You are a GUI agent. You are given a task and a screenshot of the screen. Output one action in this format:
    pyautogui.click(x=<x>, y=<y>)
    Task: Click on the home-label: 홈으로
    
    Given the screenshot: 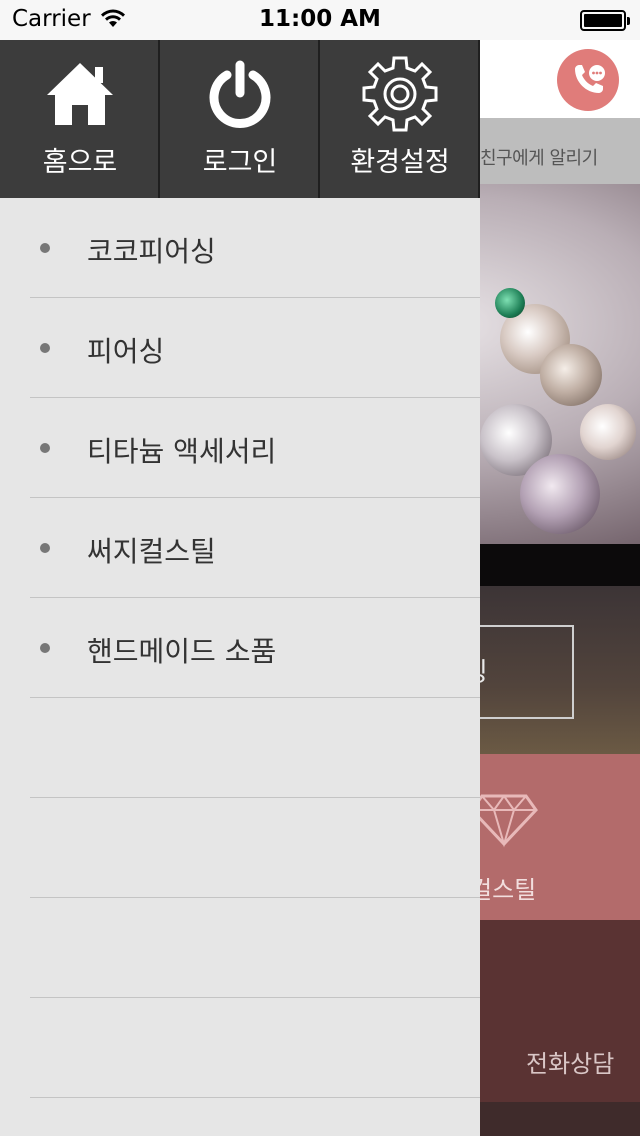 What is the action you would take?
    pyautogui.click(x=80, y=162)
    